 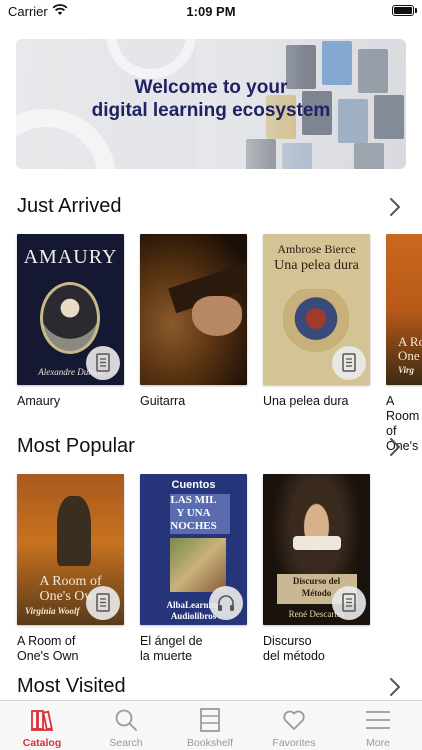 I want to click on clock: 1:09 PM, so click(x=211, y=11).